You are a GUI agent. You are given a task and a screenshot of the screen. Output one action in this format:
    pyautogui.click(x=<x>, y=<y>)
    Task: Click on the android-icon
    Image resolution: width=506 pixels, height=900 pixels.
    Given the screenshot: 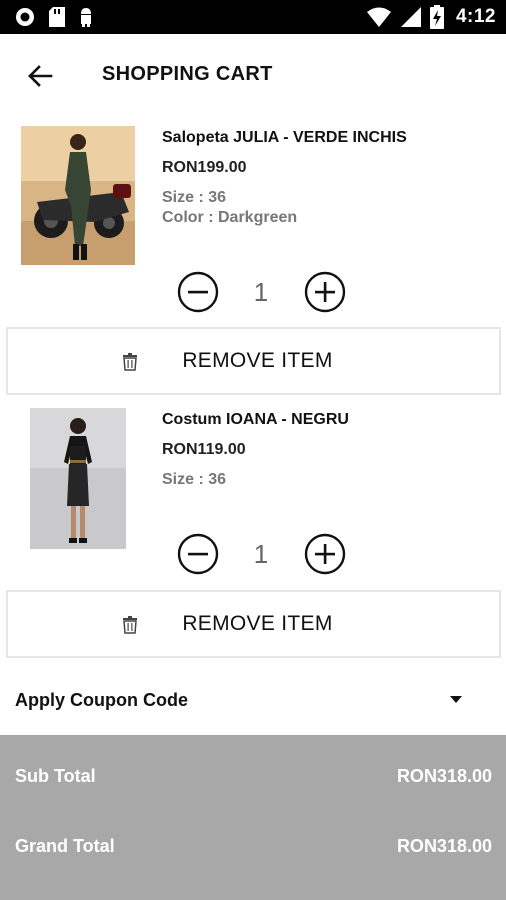 What is the action you would take?
    pyautogui.click(x=86, y=17)
    